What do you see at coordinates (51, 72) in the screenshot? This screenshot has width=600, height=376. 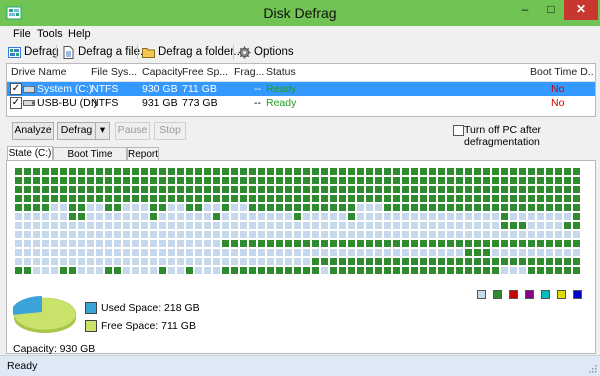 I see `column-header-drive-name: Drive Name` at bounding box center [51, 72].